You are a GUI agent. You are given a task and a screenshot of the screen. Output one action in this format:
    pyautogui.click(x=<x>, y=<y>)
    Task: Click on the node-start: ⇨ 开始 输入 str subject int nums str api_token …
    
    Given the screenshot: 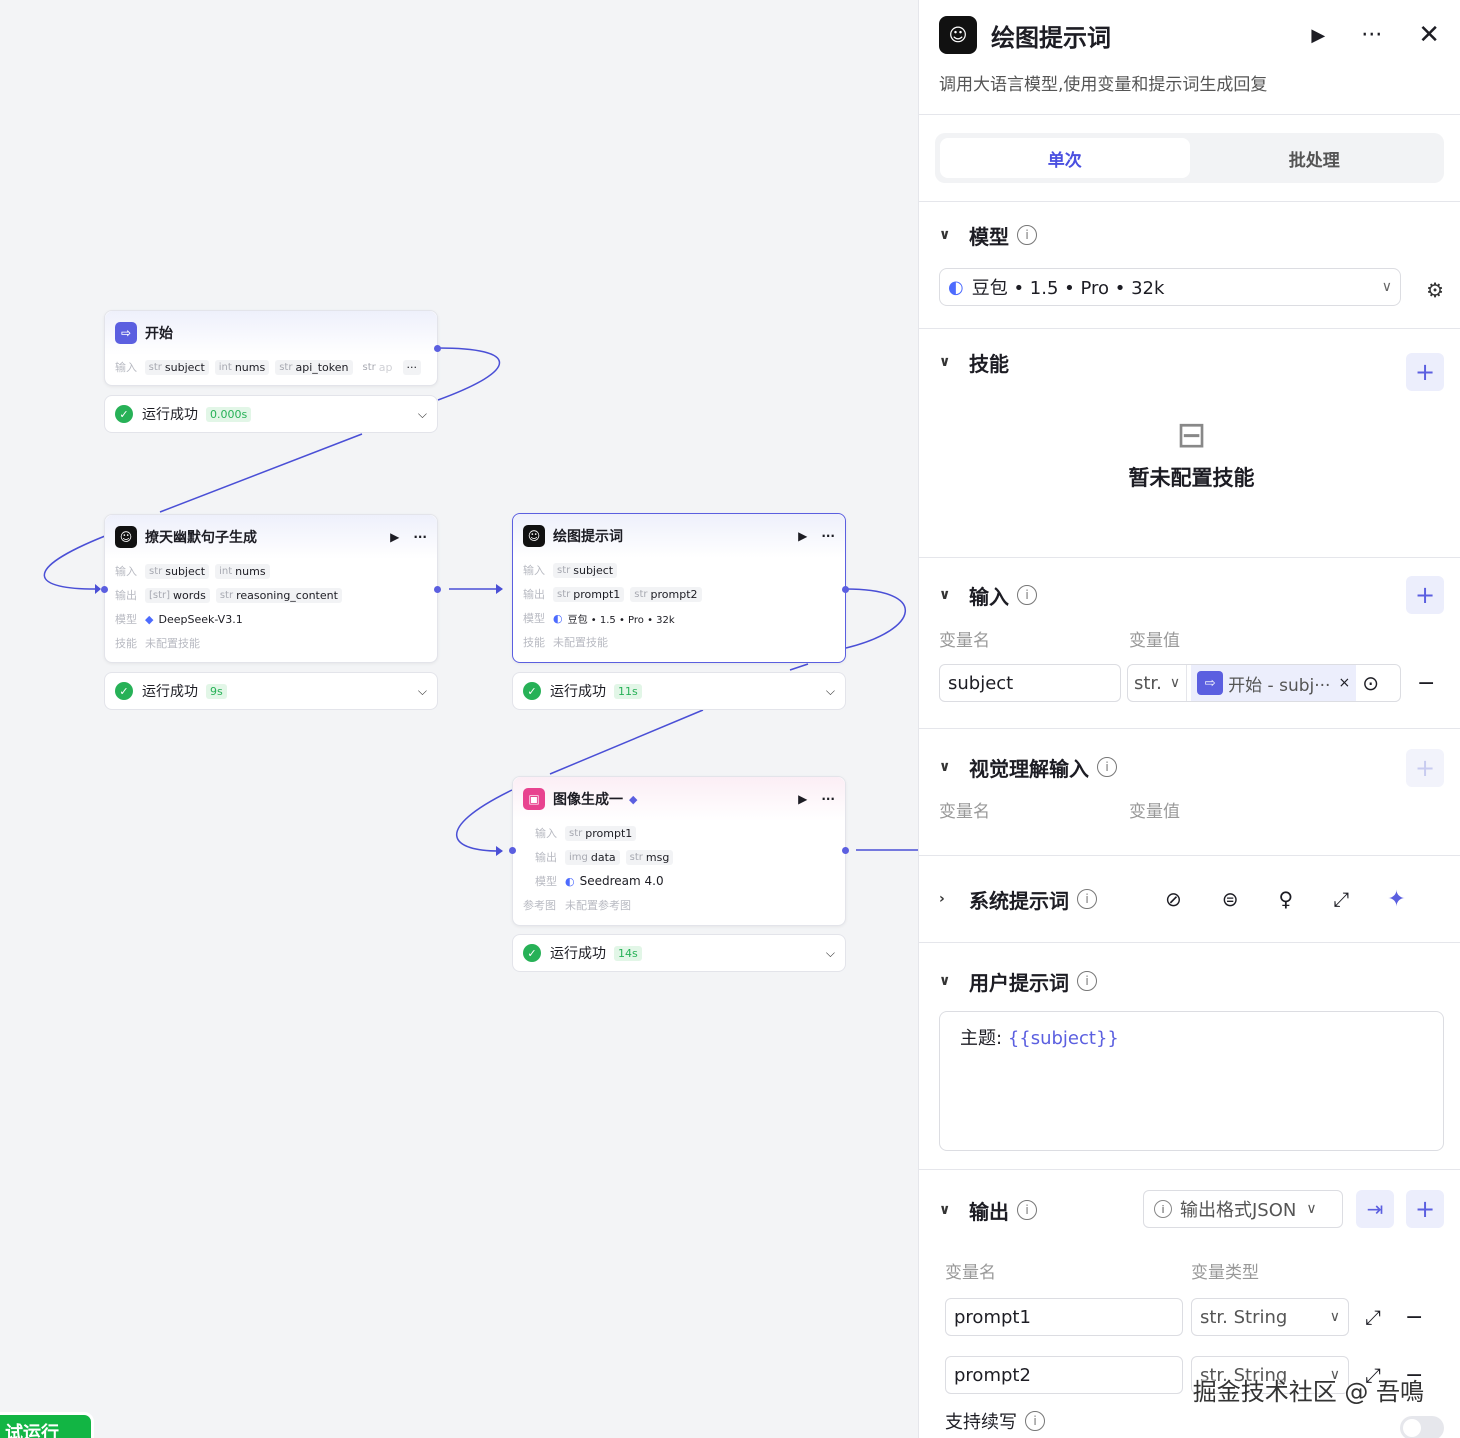 What is the action you would take?
    pyautogui.click(x=271, y=348)
    